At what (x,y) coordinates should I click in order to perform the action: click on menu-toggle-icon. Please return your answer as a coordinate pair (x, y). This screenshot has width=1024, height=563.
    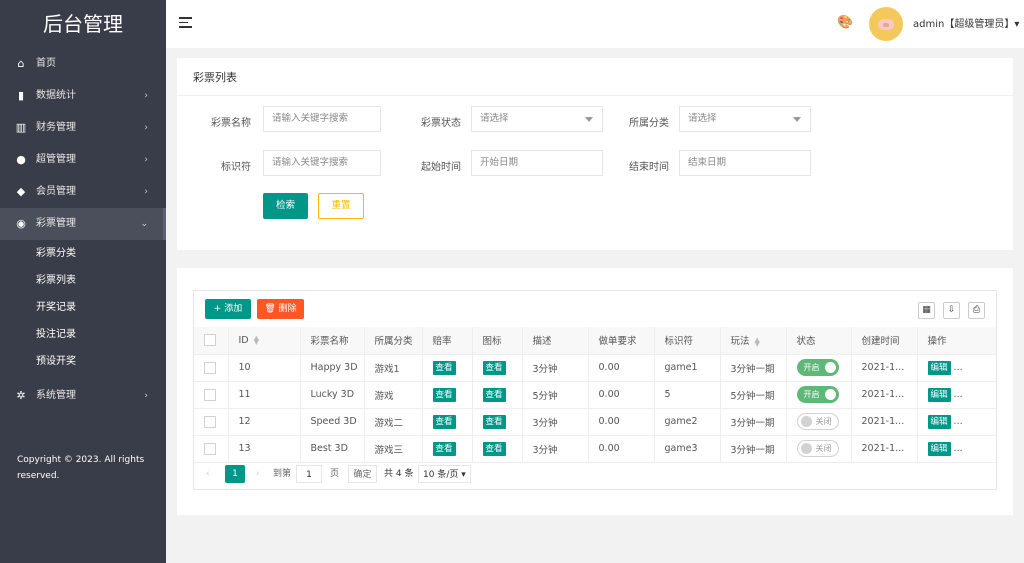
    Looking at the image, I should click on (185, 23).